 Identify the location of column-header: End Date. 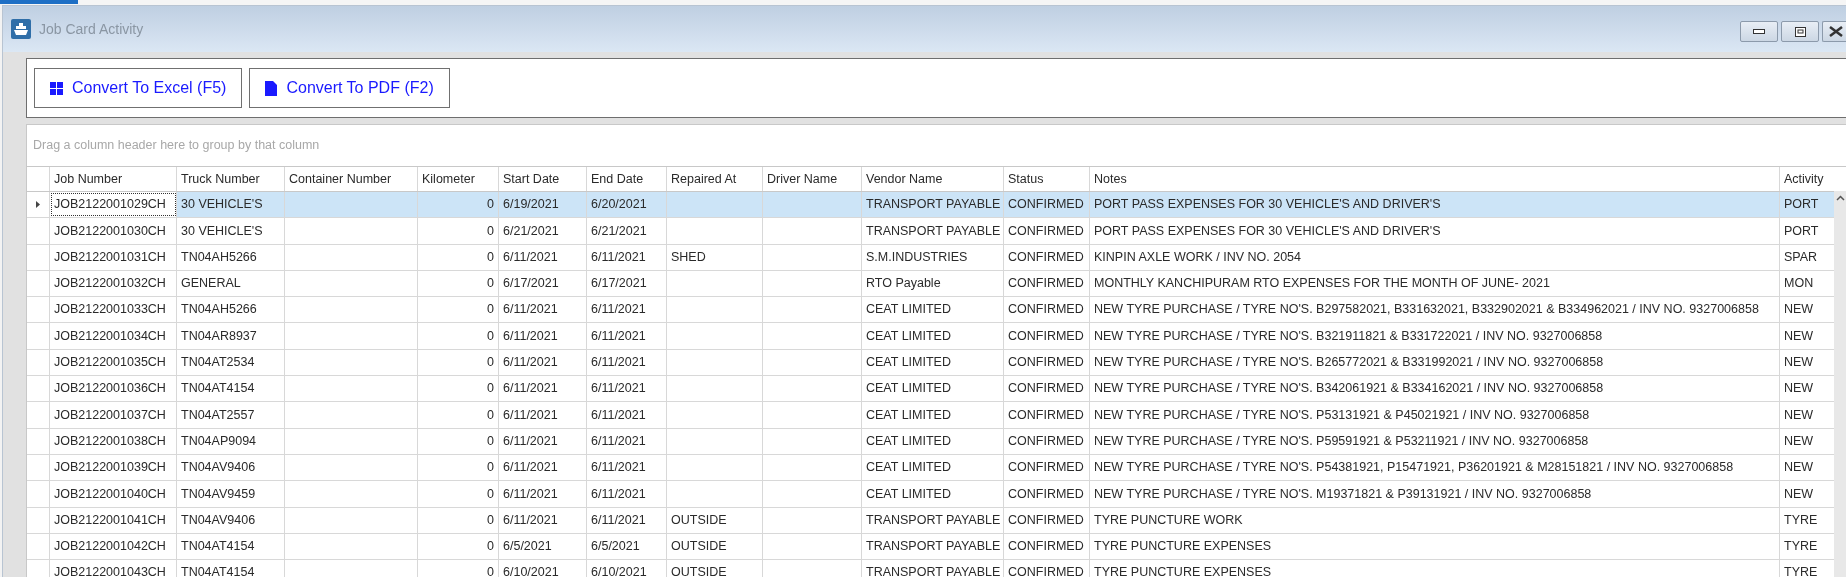
(627, 179).